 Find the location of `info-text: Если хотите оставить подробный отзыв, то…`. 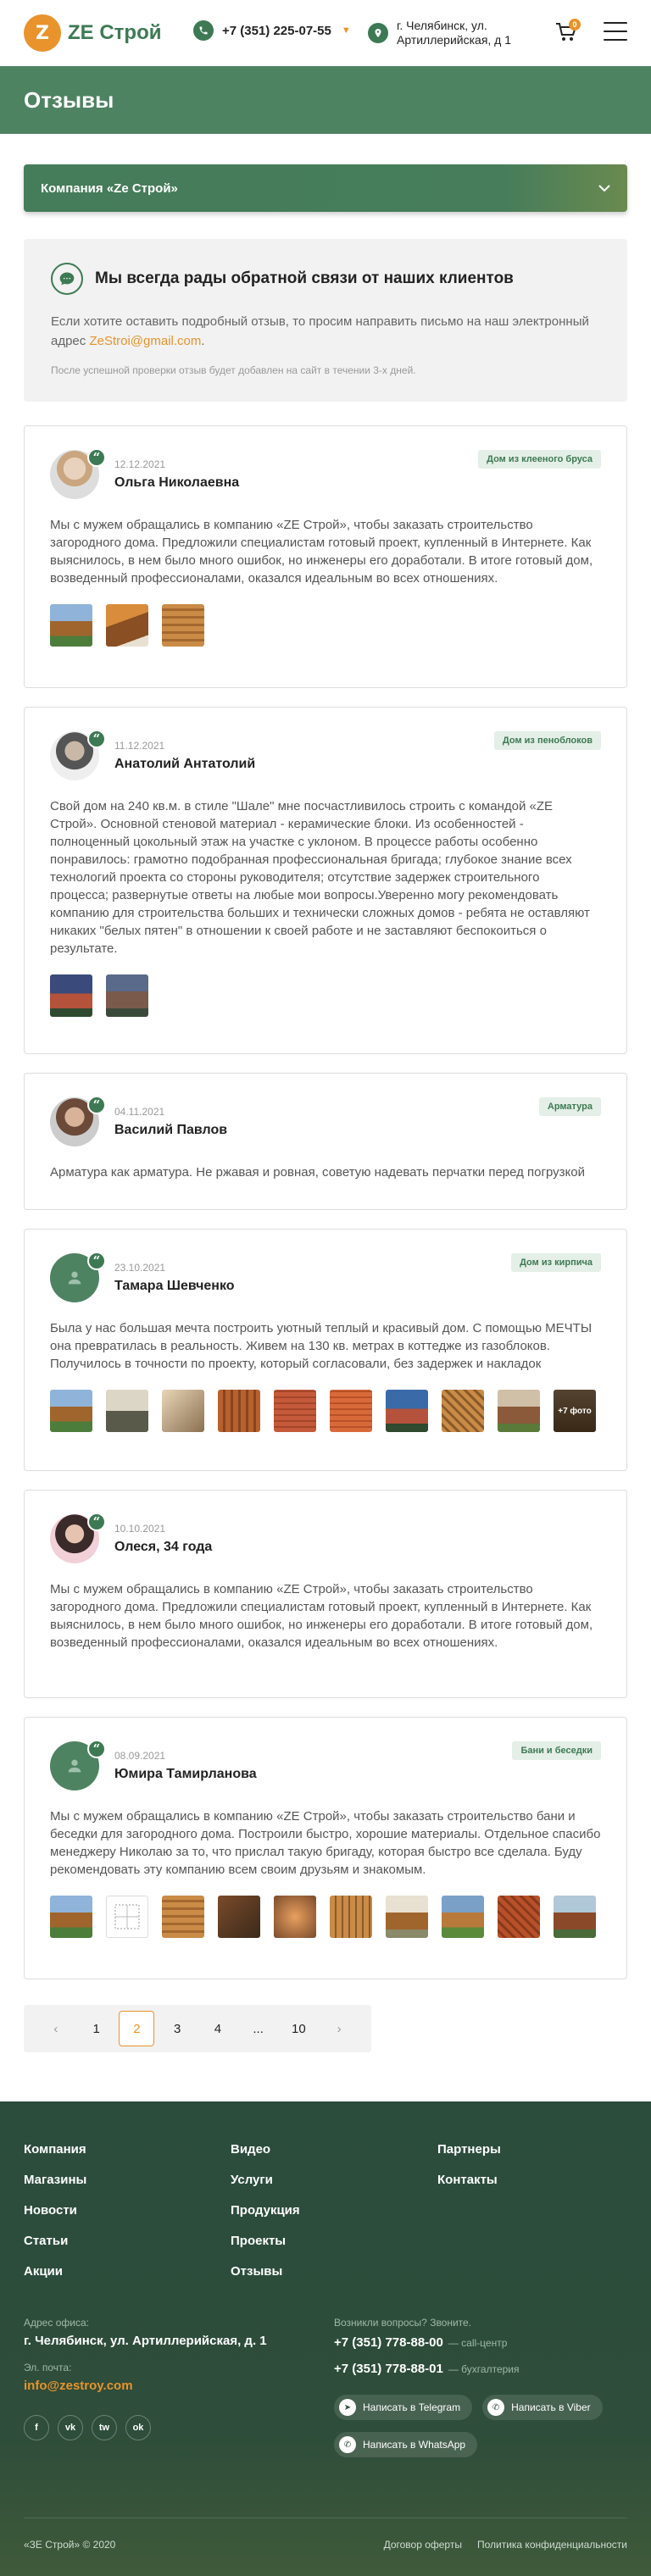

info-text: Если хотите оставить подробный отзыв, то… is located at coordinates (320, 331).